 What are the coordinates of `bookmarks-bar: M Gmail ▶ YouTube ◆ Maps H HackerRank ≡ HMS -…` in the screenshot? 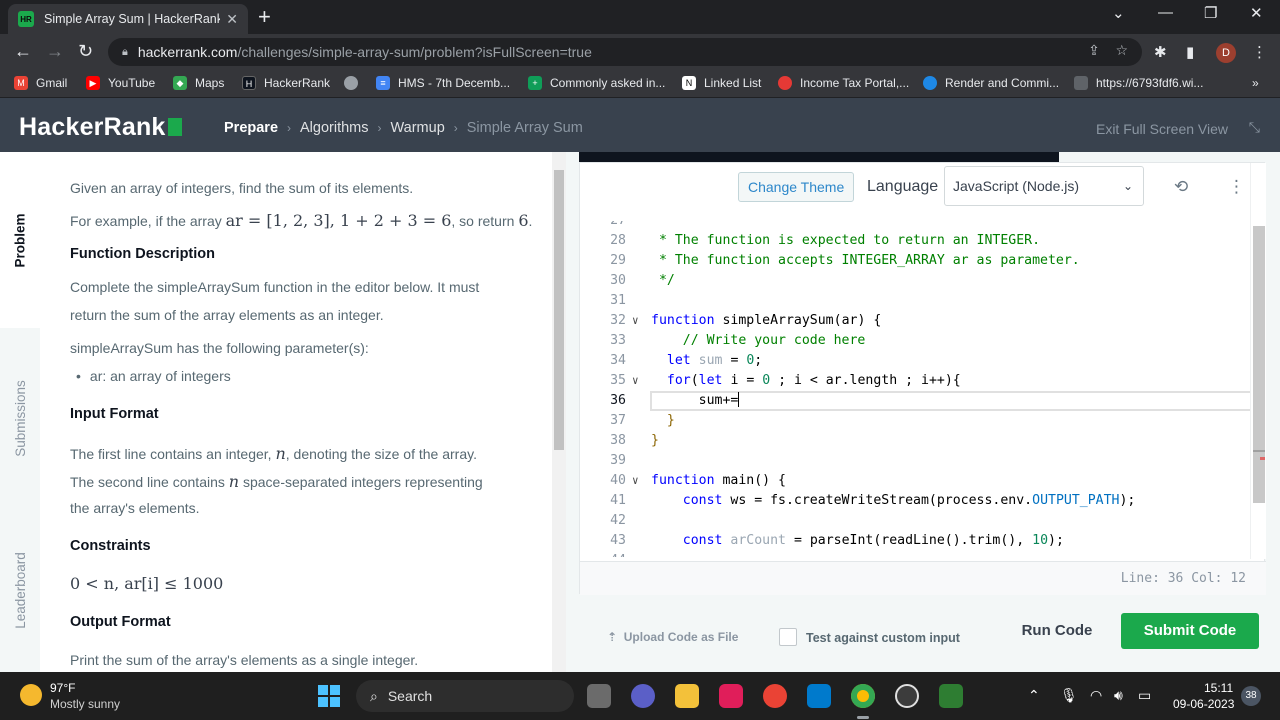 It's located at (640, 84).